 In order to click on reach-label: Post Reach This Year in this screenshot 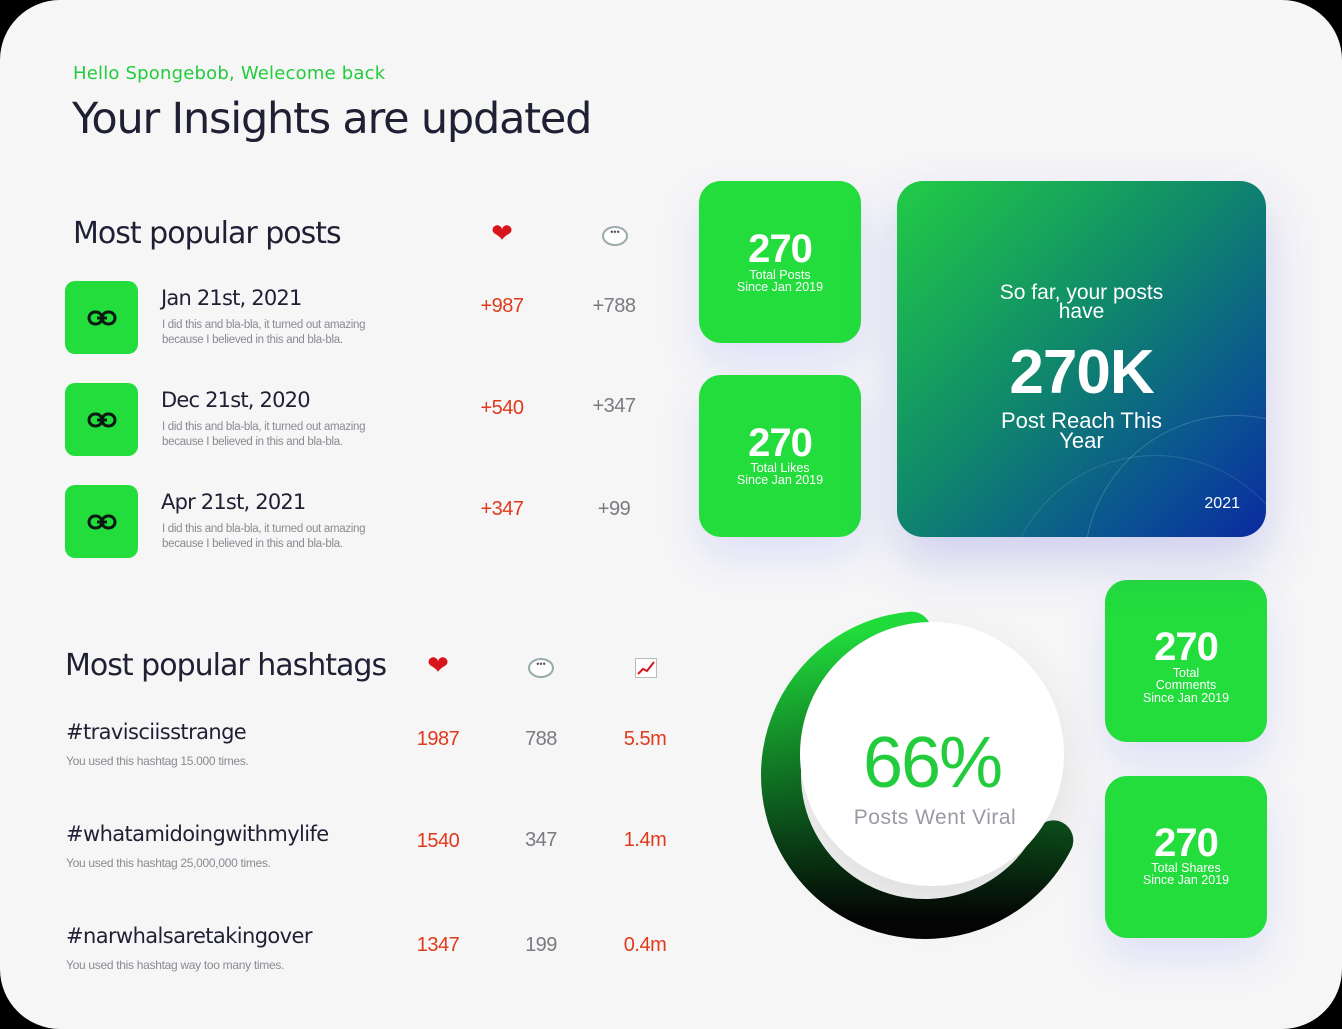, I will do `click(1081, 431)`.